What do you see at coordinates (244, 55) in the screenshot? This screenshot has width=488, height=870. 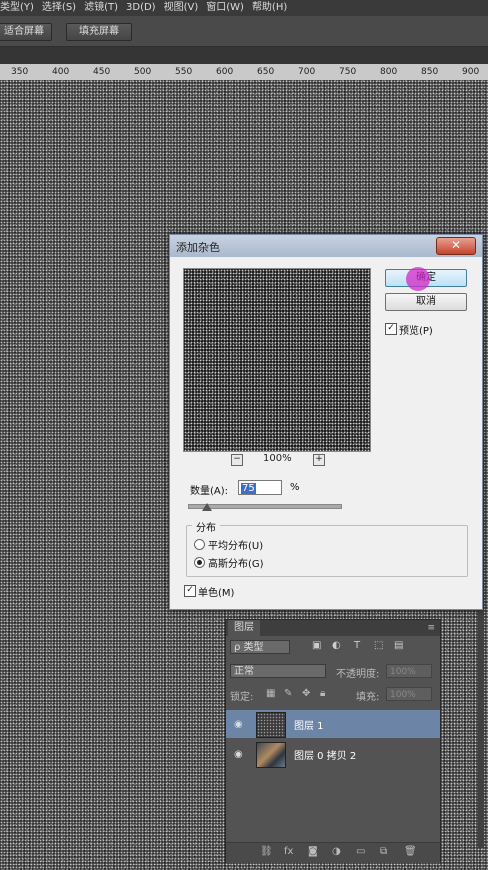 I see `document-tab-strip` at bounding box center [244, 55].